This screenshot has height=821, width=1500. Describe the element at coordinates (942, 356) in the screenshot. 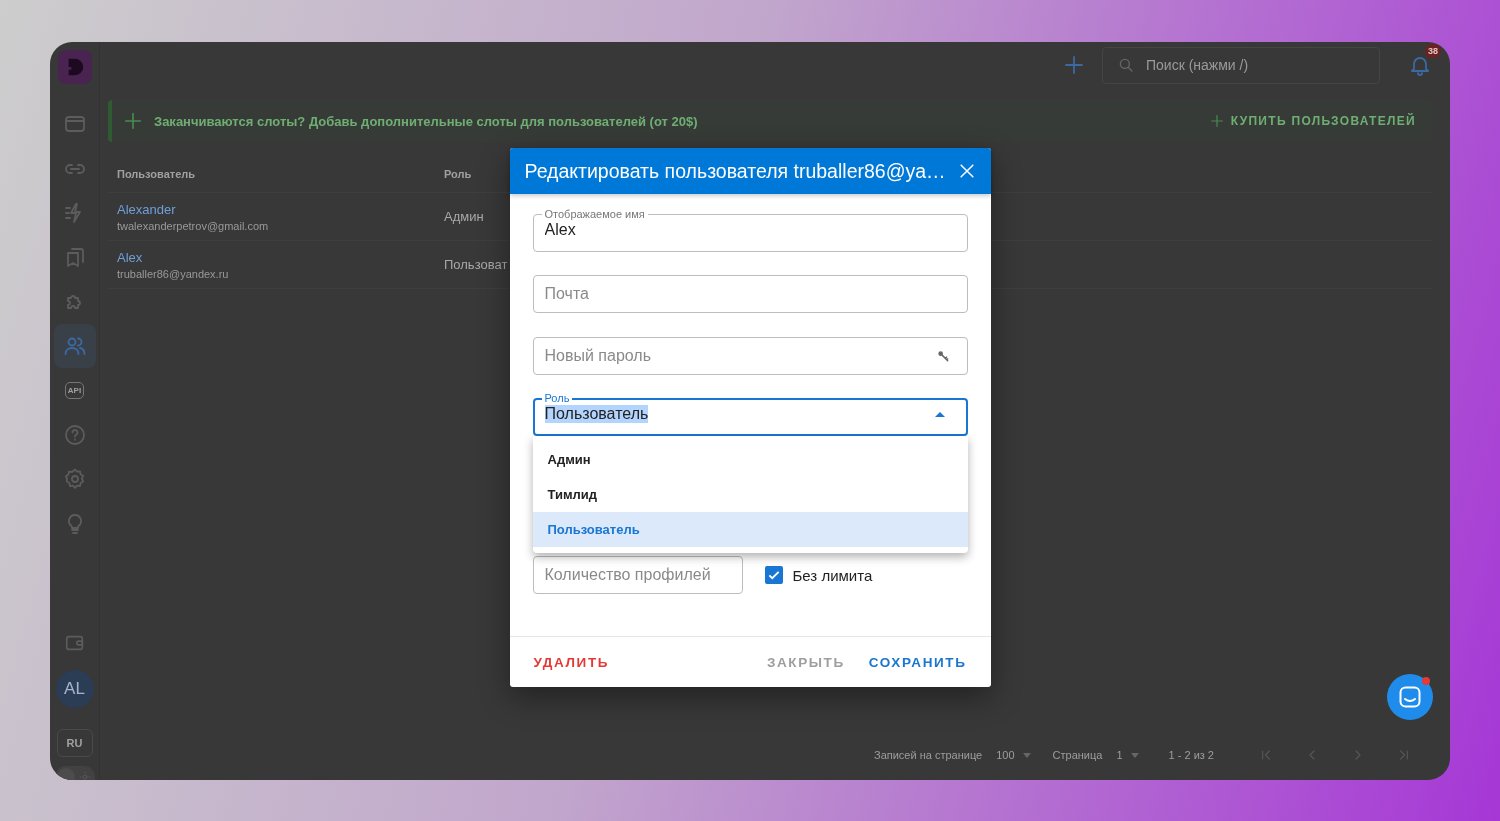

I see `key-icon` at that location.